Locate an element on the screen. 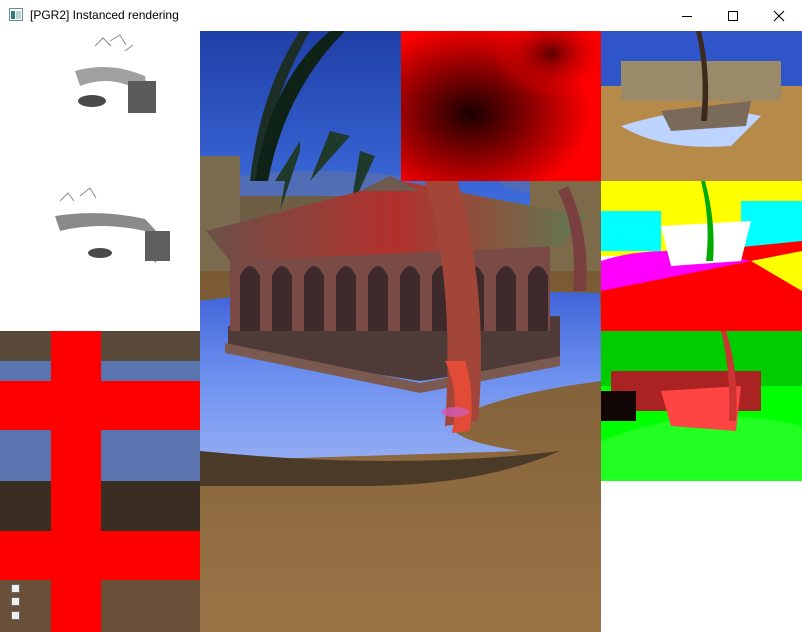  empty-buffer-view is located at coordinates (701, 556).